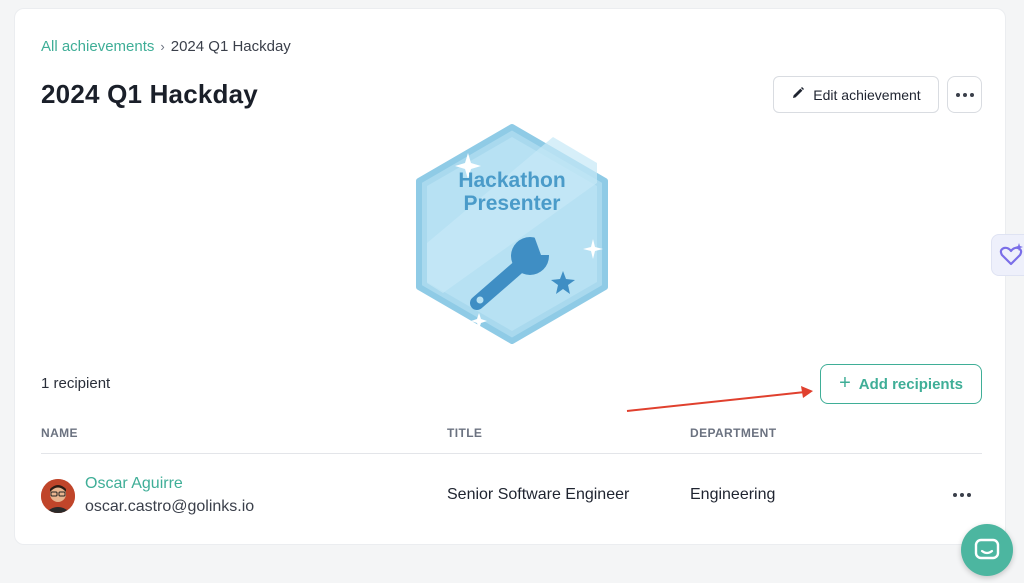  I want to click on chat-launcher-button, so click(987, 550).